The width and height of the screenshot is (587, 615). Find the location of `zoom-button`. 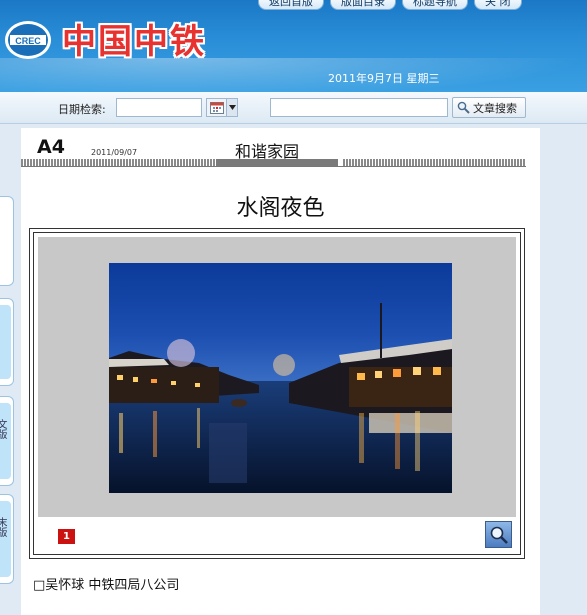

zoom-button is located at coordinates (498, 534).